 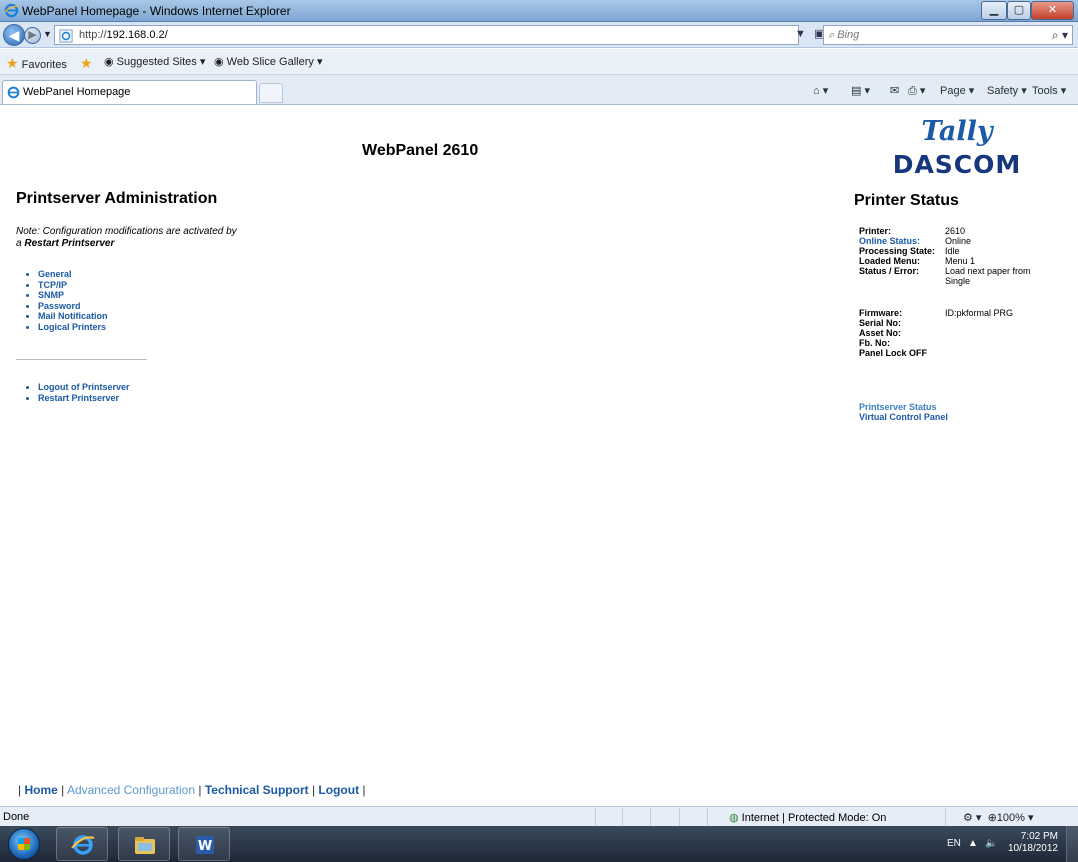 What do you see at coordinates (957, 147) in the screenshot?
I see `tally-dascom-logo: Tally DASCOM` at bounding box center [957, 147].